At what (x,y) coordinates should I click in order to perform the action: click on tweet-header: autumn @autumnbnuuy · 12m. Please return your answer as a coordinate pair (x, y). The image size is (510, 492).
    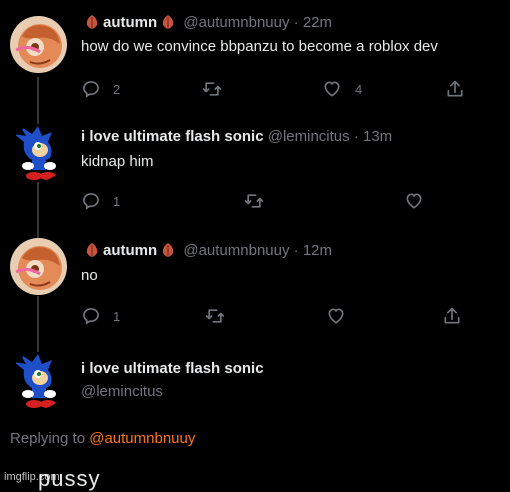
    Looking at the image, I should click on (206, 251).